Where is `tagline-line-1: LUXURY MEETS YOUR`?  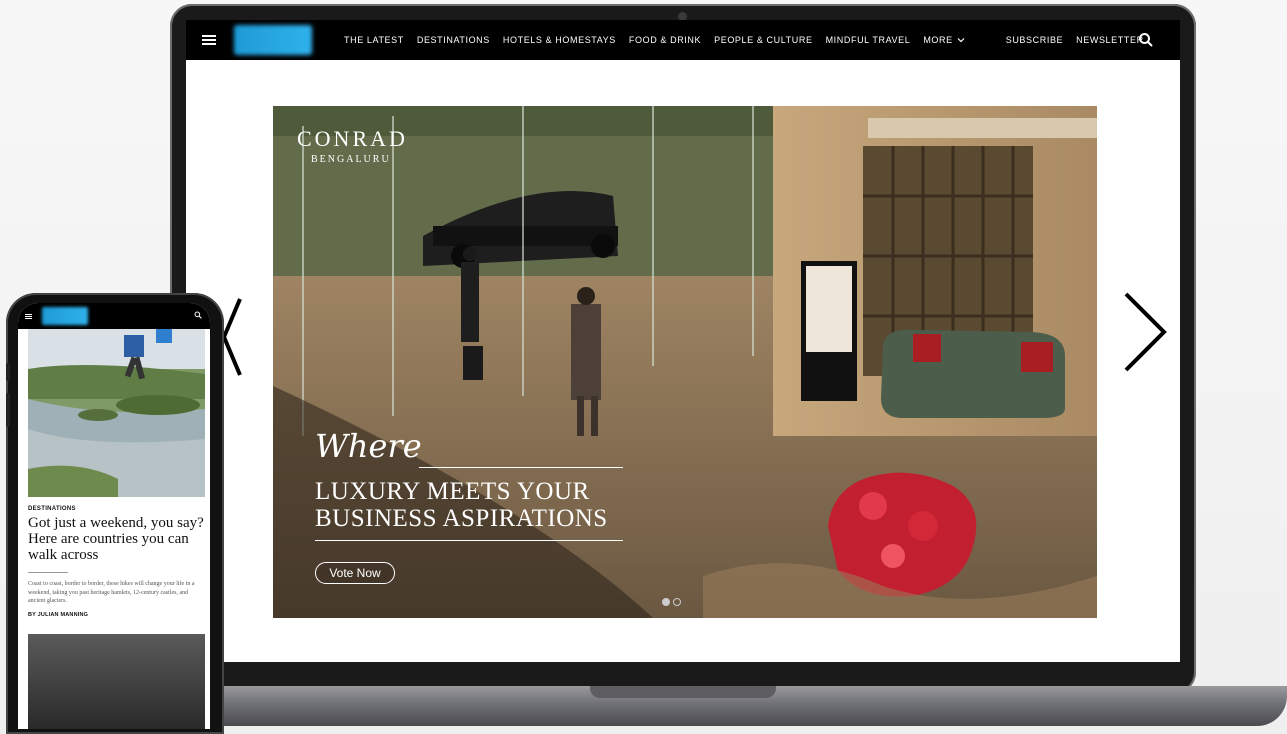 tagline-line-1: LUXURY MEETS YOUR is located at coordinates (452, 491).